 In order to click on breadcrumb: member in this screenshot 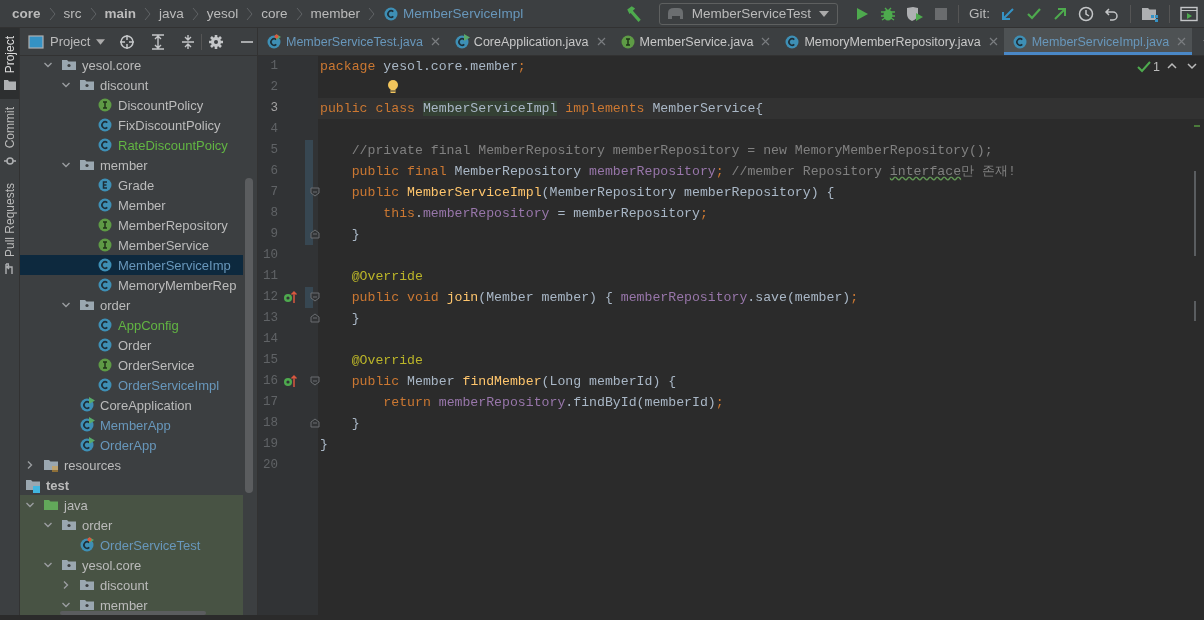, I will do `click(335, 13)`.